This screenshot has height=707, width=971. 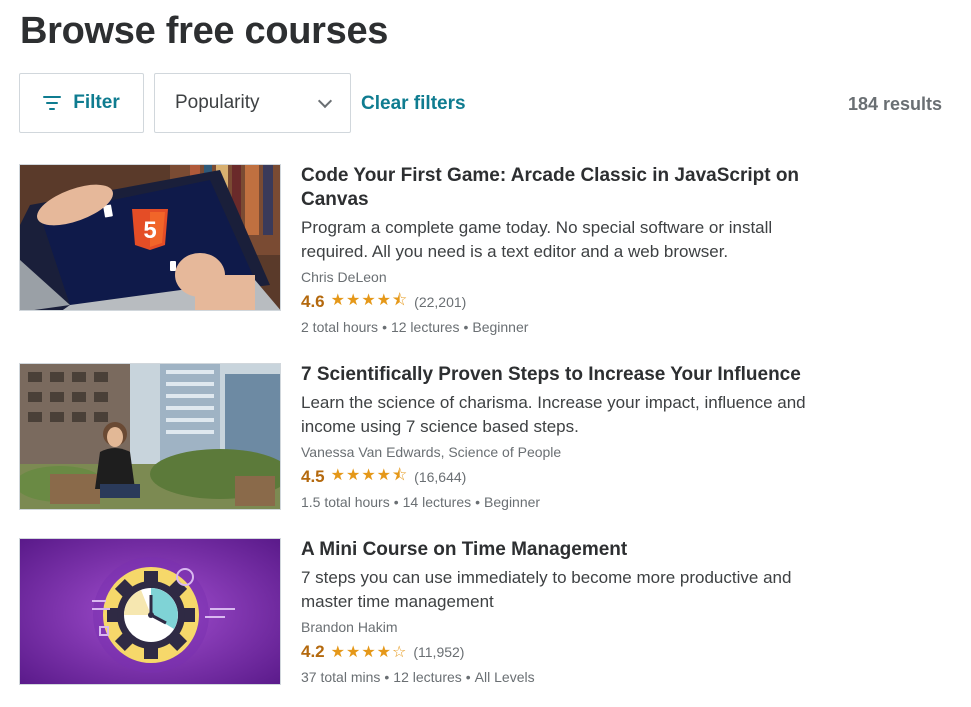 What do you see at coordinates (369, 652) in the screenshot?
I see `star-rating-icon: ★★★★☆` at bounding box center [369, 652].